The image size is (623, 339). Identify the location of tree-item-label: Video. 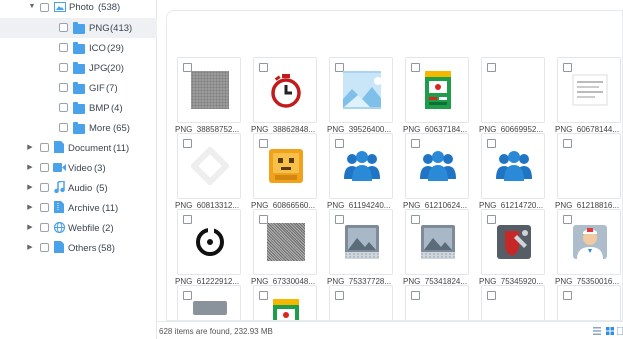
(80, 168).